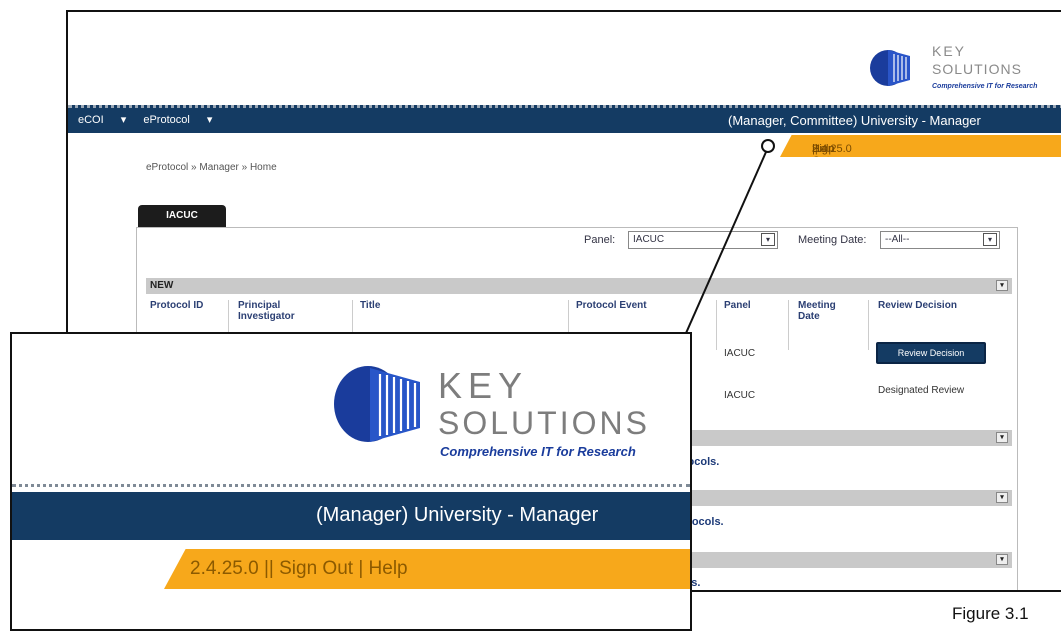  What do you see at coordinates (266, 311) in the screenshot?
I see `col-principal-investigator: Principal Investigator` at bounding box center [266, 311].